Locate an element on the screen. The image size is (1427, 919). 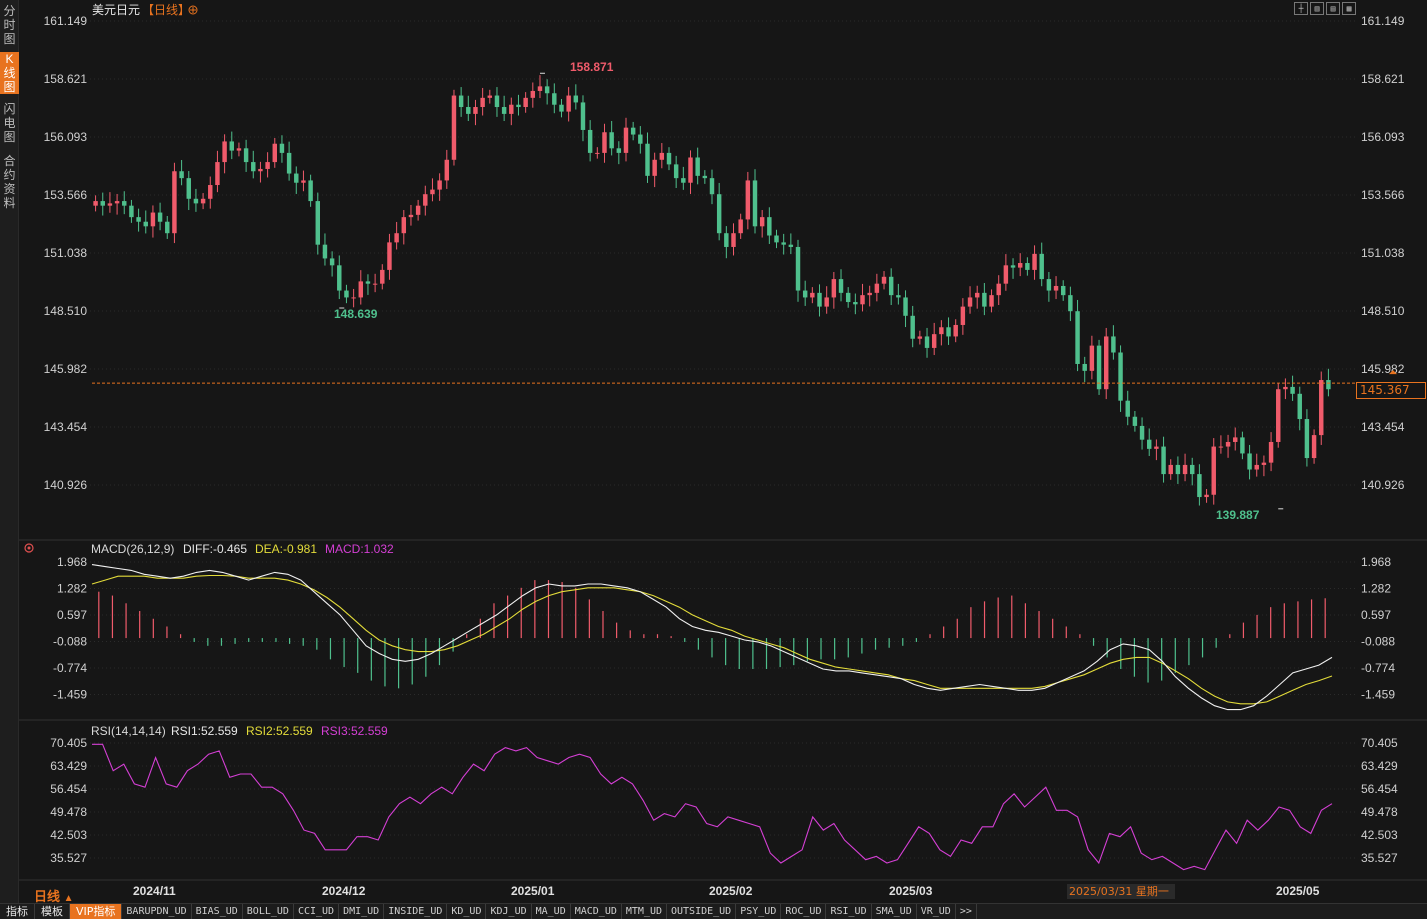
indicator-bias: BIAS_UD is located at coordinates (217, 911).